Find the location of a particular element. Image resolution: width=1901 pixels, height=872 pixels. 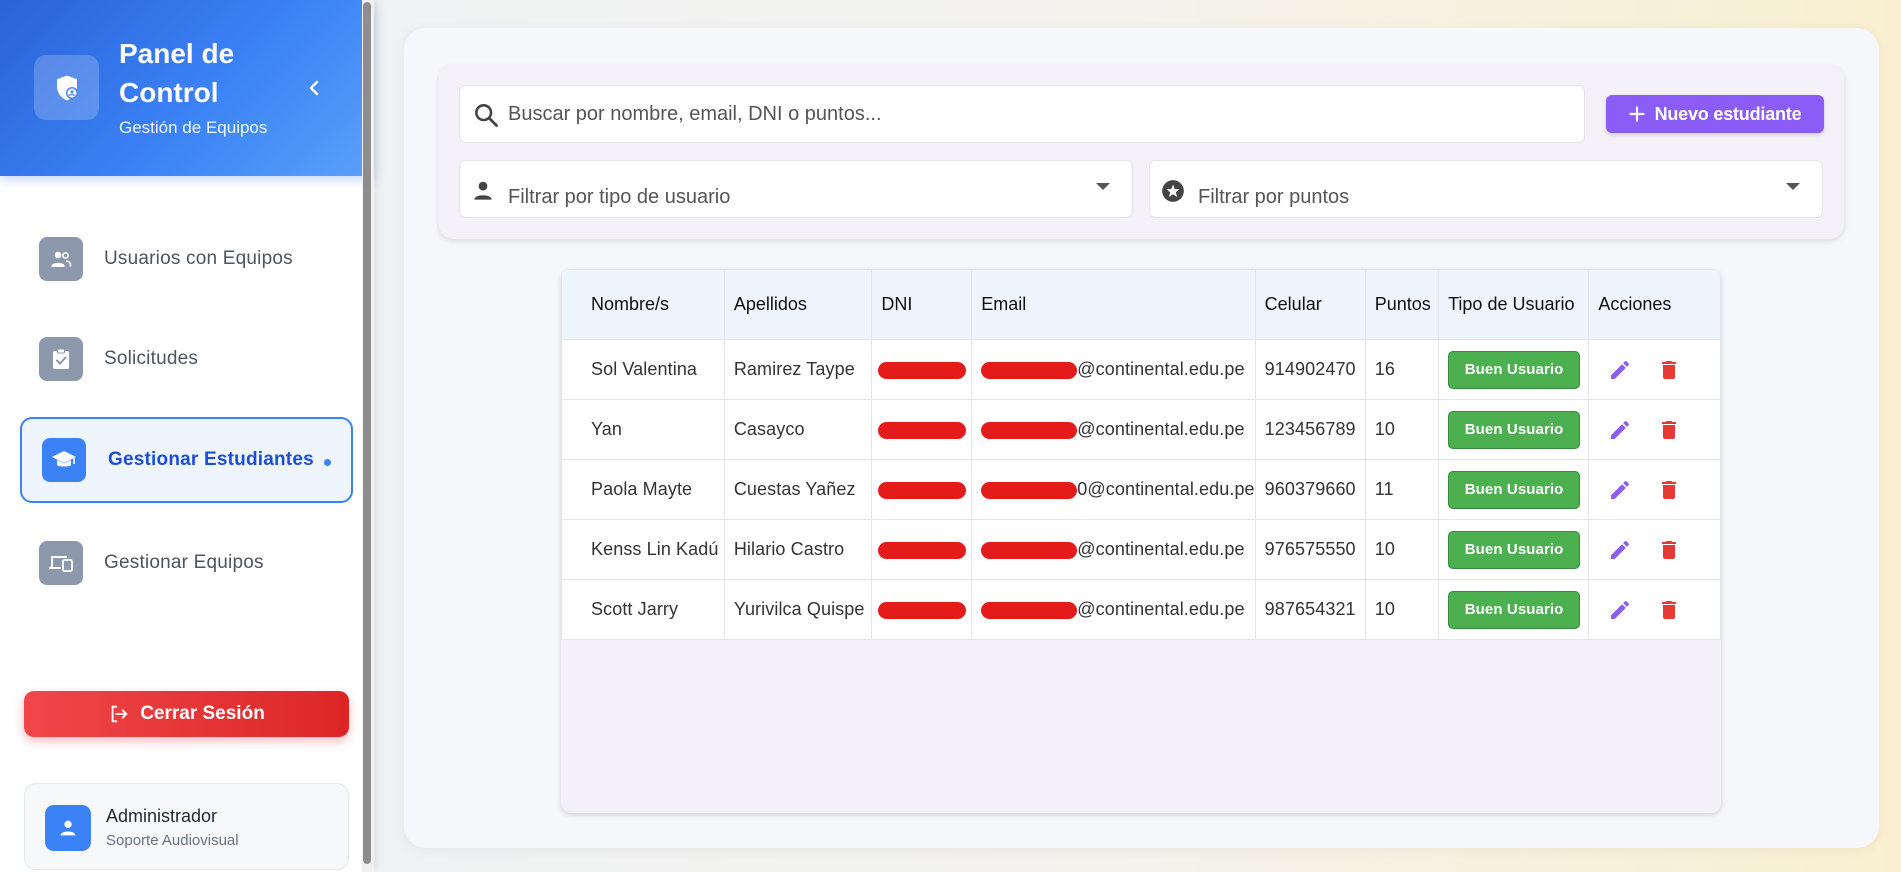

column-header-email: Email is located at coordinates (1113, 304).